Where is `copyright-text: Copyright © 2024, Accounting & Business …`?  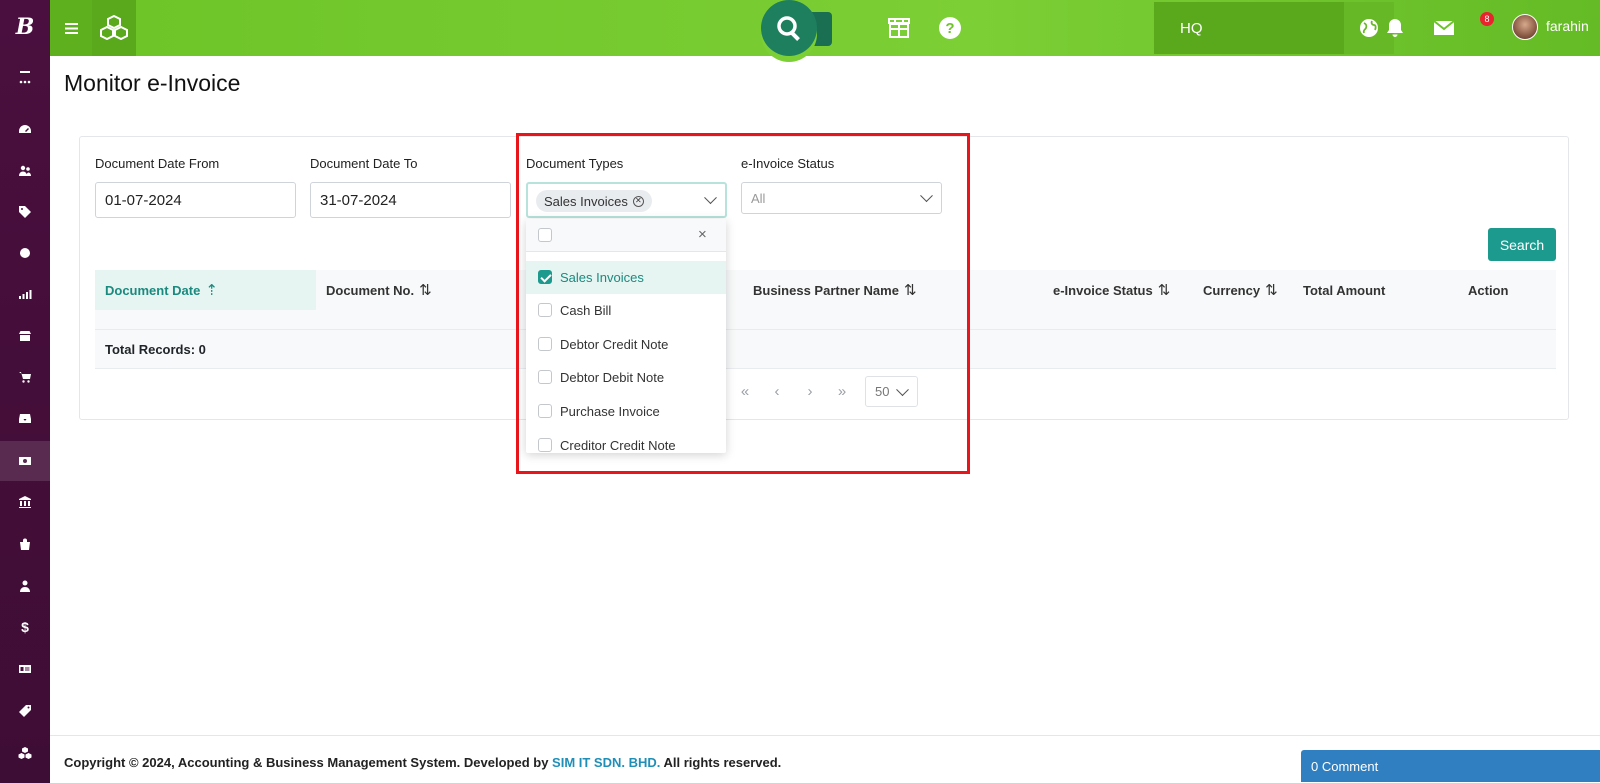
copyright-text: Copyright © 2024, Accounting & Business … is located at coordinates (422, 762).